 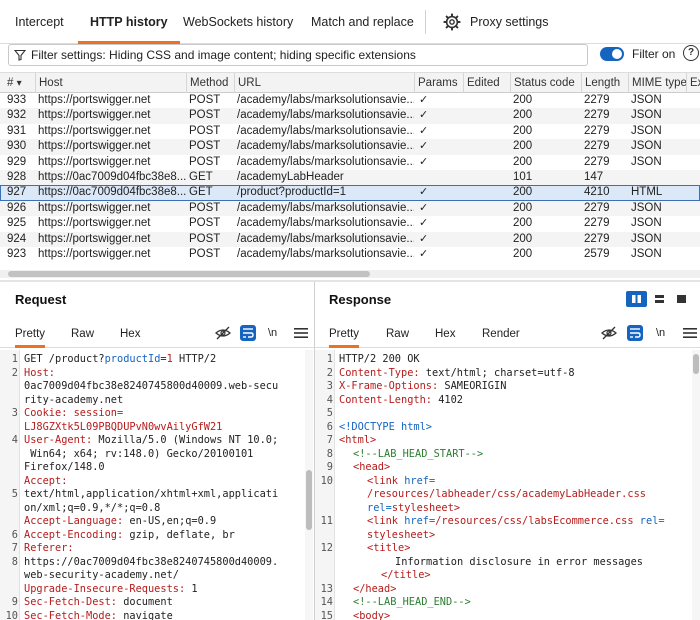 What do you see at coordinates (397, 334) in the screenshot?
I see `response-tab-raw: Raw` at bounding box center [397, 334].